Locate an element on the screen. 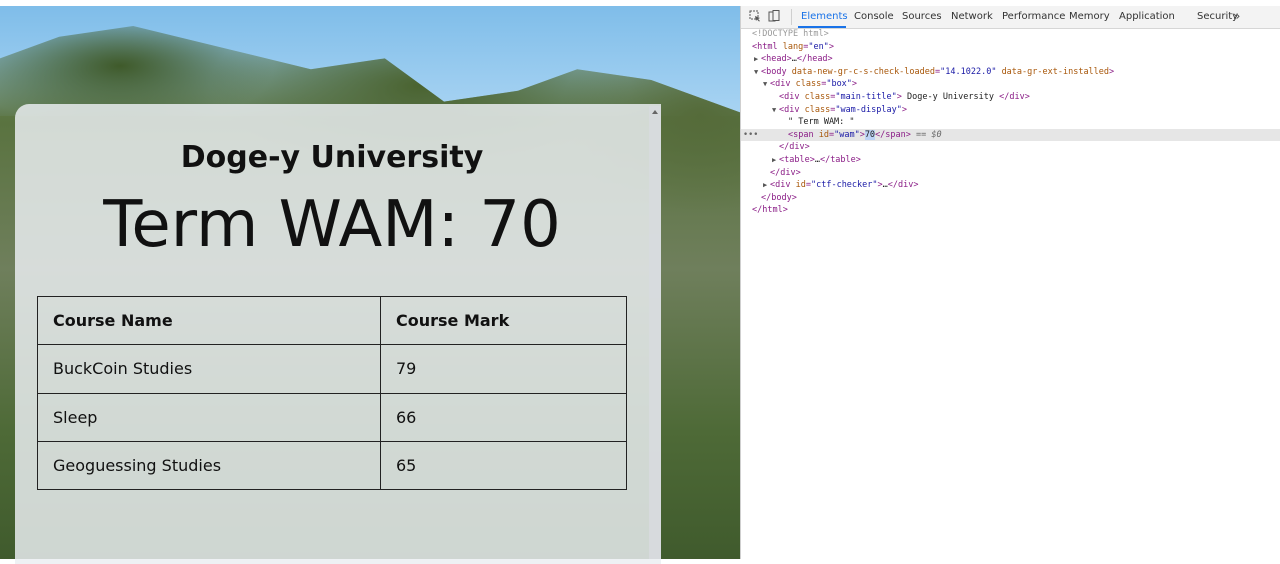 The width and height of the screenshot is (1280, 564). table-header-row: Course Name Course Mark is located at coordinates (332, 320).